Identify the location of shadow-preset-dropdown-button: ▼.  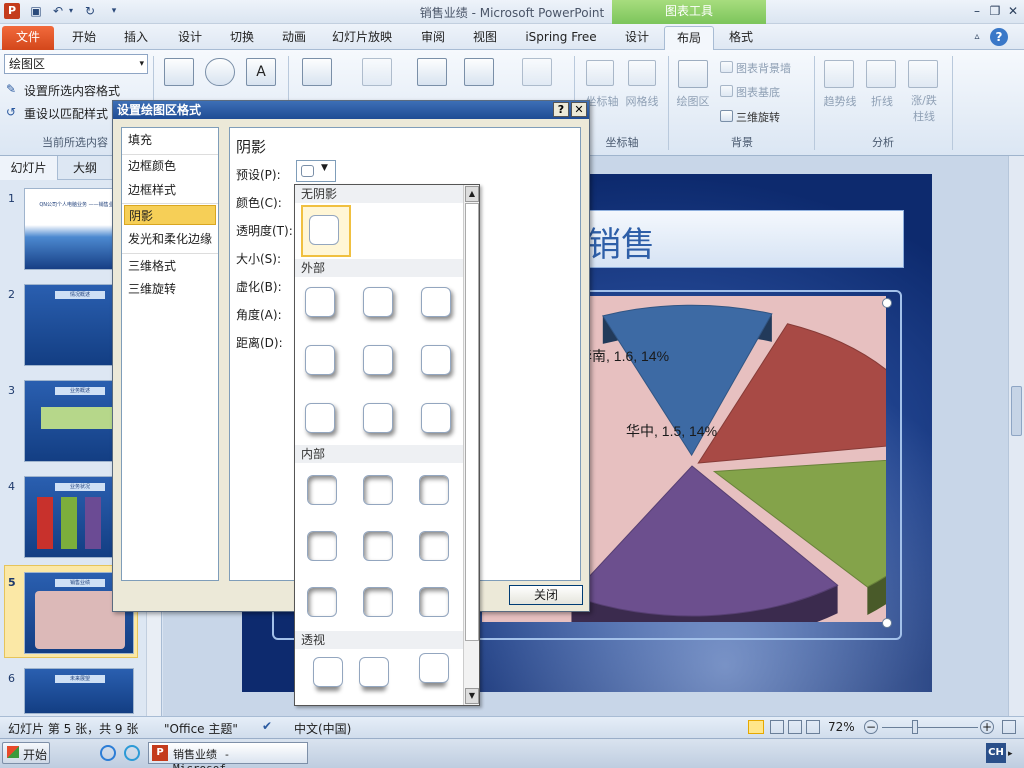
(316, 171).